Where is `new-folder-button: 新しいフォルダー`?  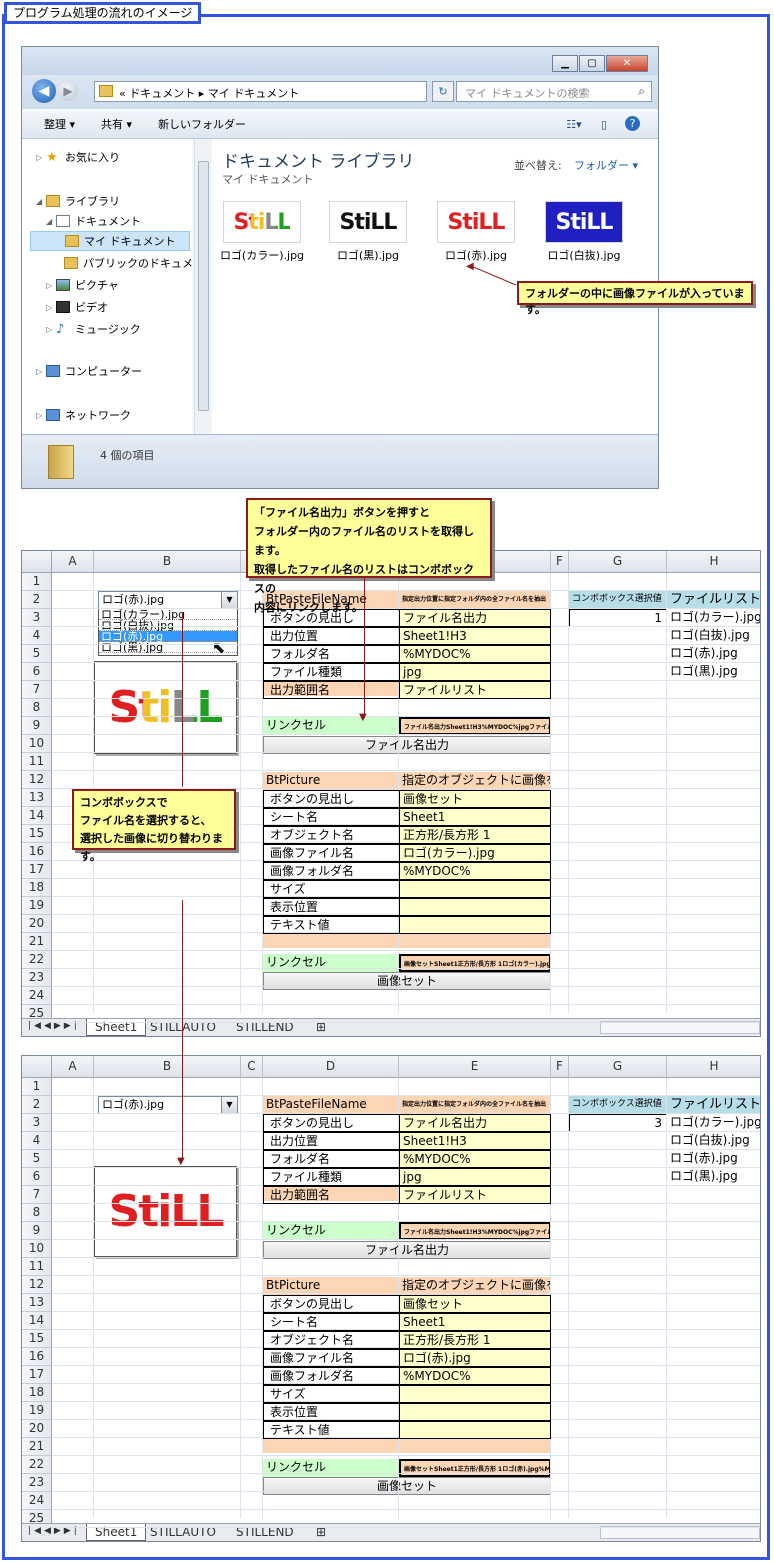 new-folder-button: 新しいフォルダー is located at coordinates (202, 124).